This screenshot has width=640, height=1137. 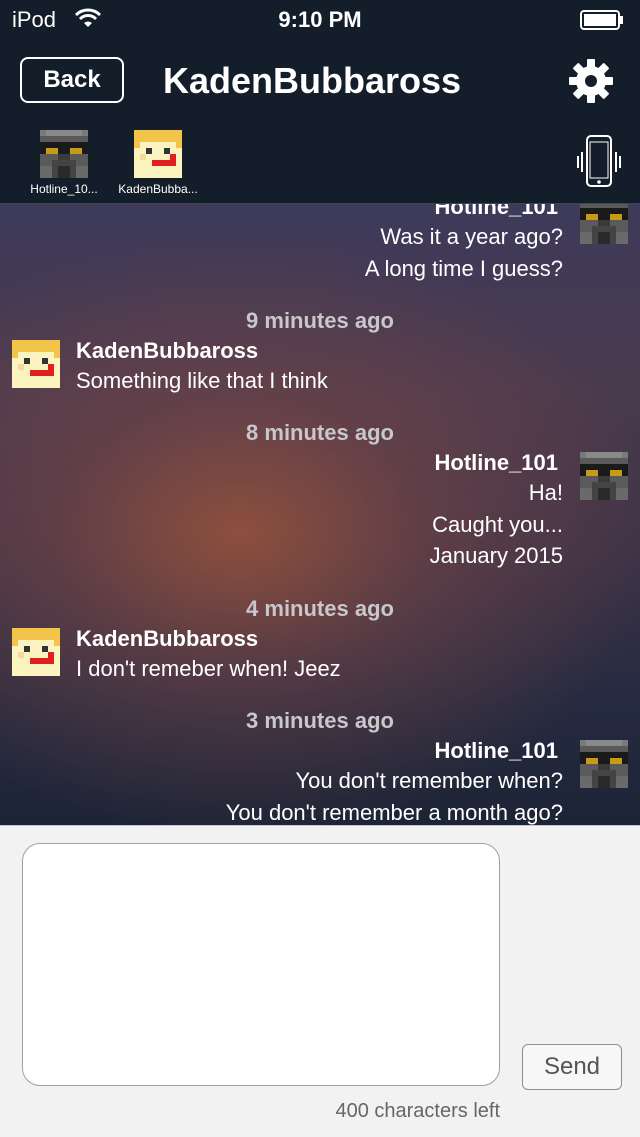 What do you see at coordinates (202, 380) in the screenshot?
I see `message-text: Something like that I think` at bounding box center [202, 380].